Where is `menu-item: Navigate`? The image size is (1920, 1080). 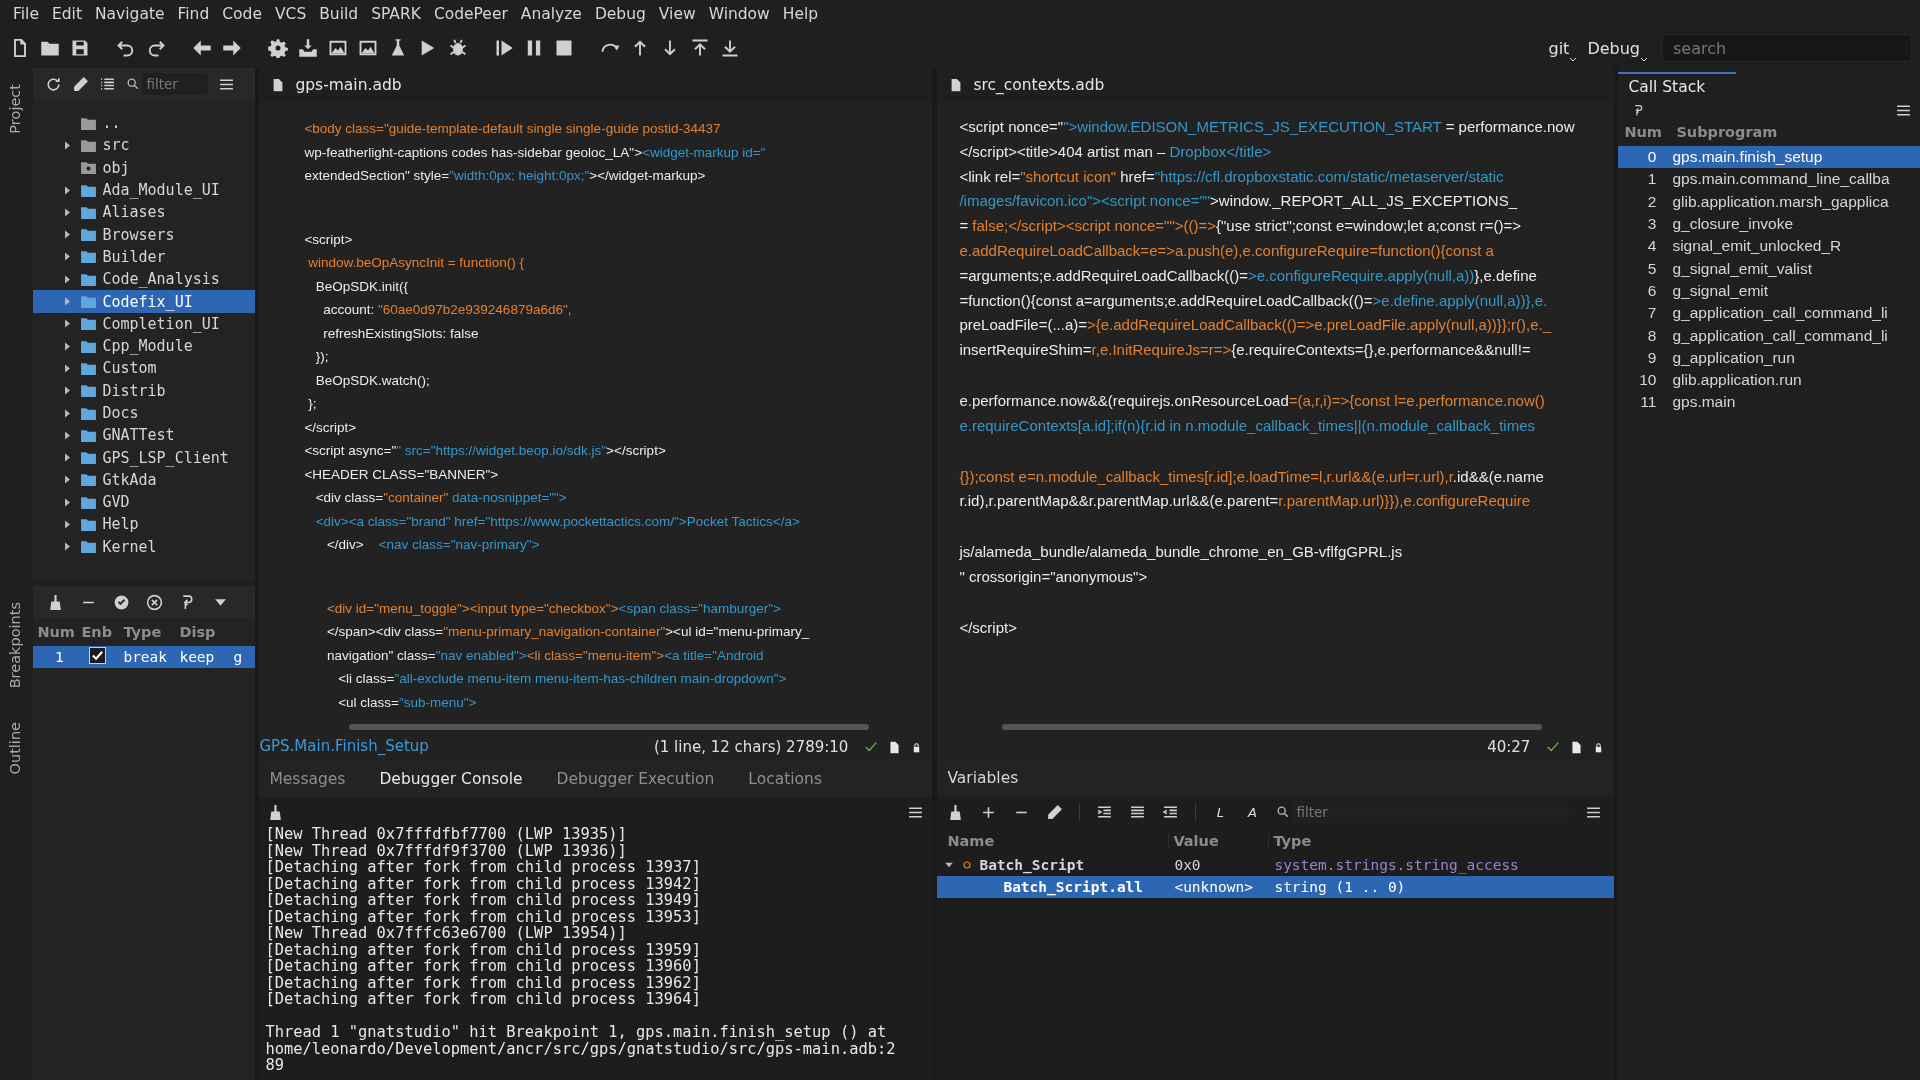
menu-item: Navigate is located at coordinates (131, 14).